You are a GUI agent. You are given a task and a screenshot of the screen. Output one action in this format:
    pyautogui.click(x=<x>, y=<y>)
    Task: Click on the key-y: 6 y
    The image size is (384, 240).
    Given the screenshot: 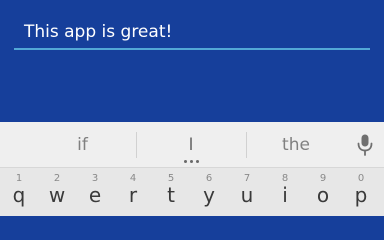 What is the action you would take?
    pyautogui.click(x=209, y=192)
    